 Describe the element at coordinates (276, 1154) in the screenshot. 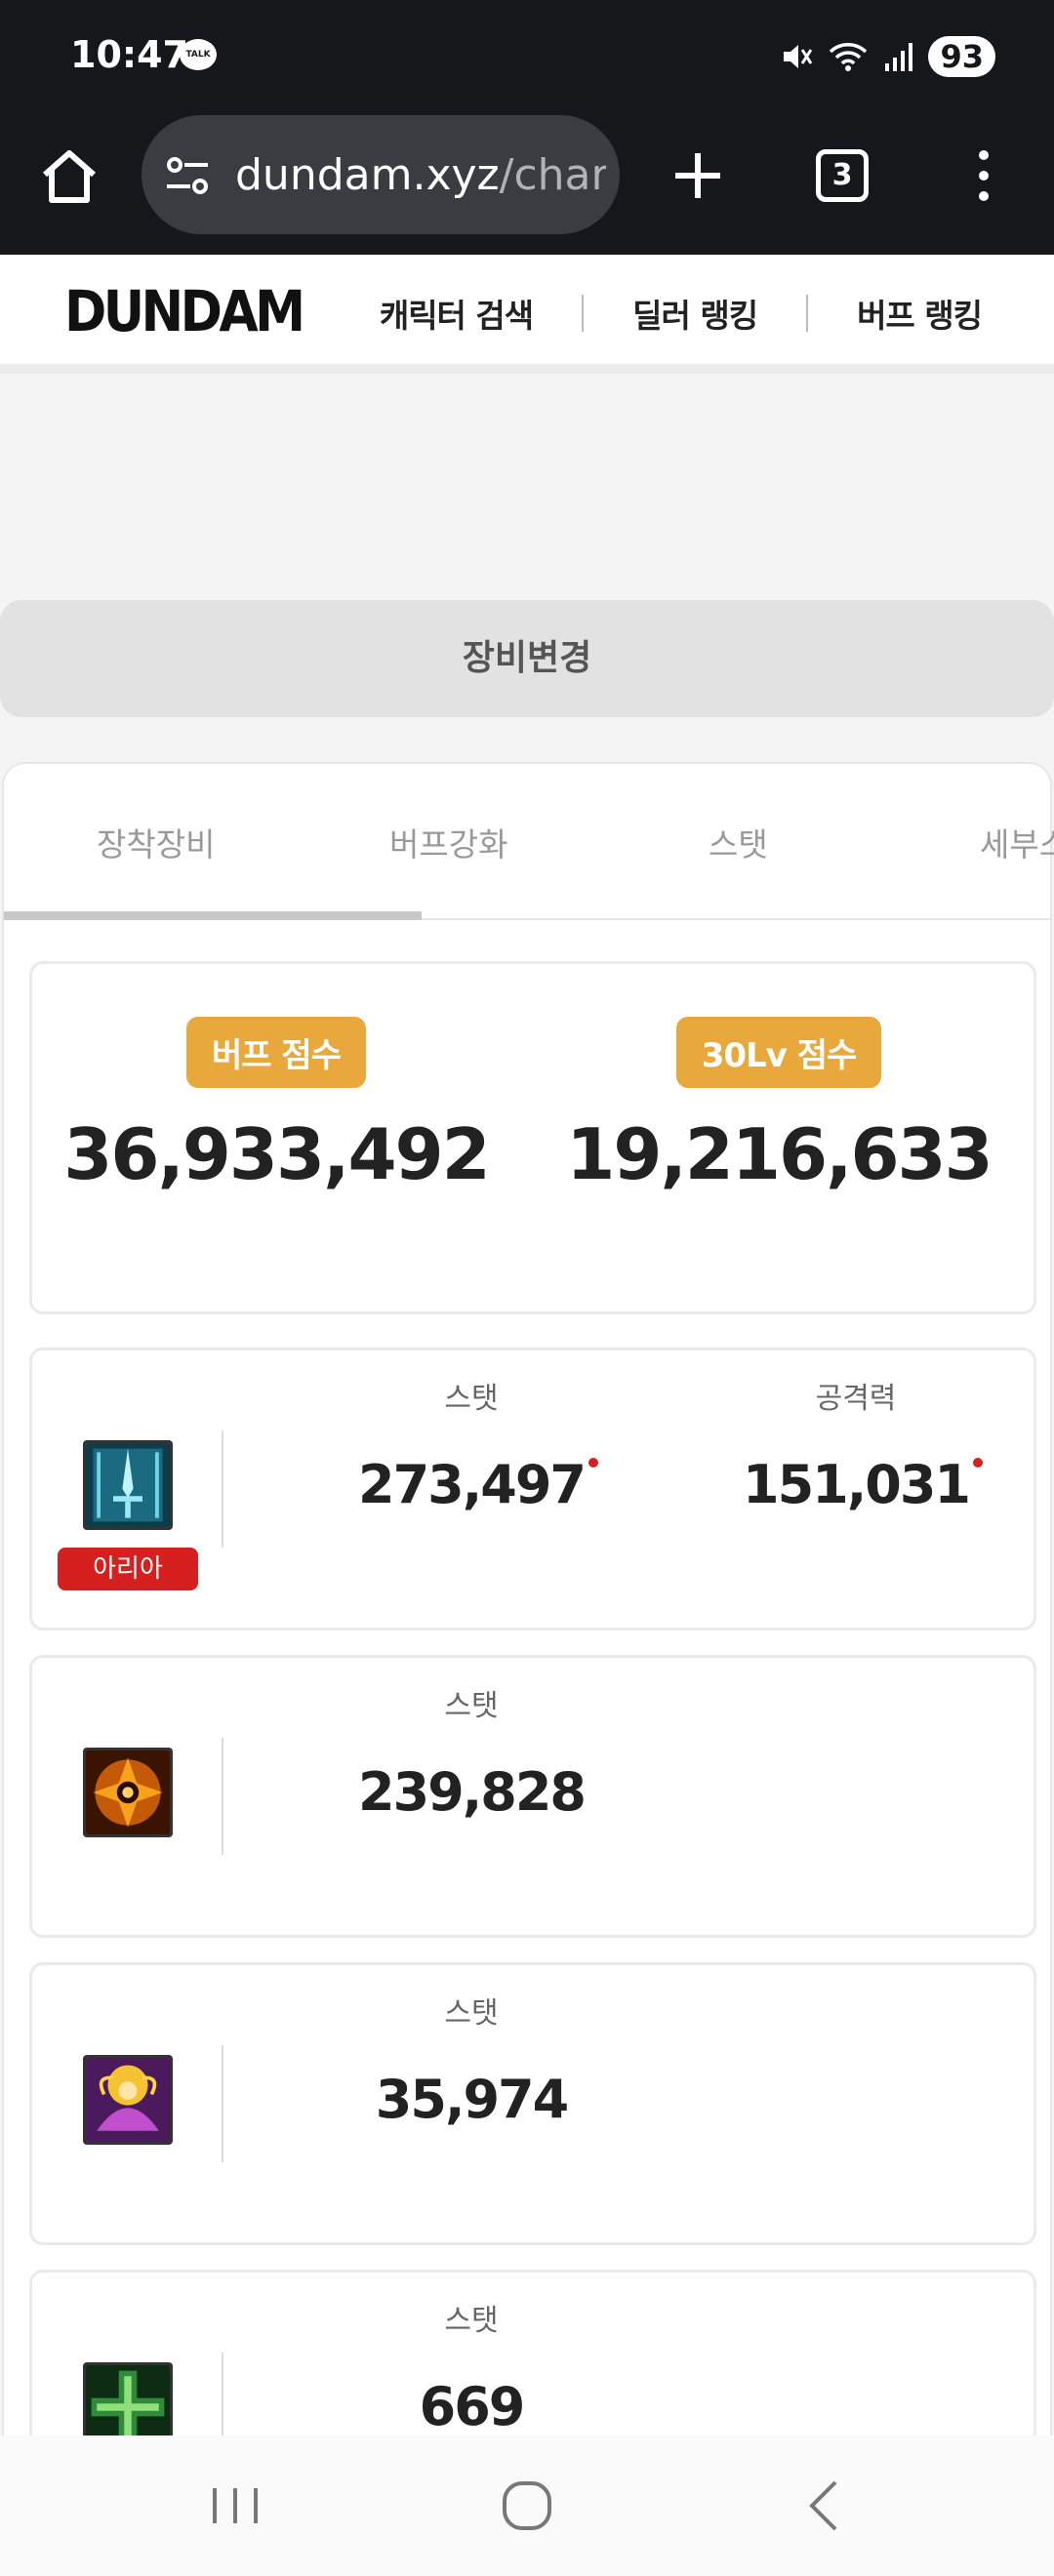

I see `buff-score-value: 36,933,492` at that location.